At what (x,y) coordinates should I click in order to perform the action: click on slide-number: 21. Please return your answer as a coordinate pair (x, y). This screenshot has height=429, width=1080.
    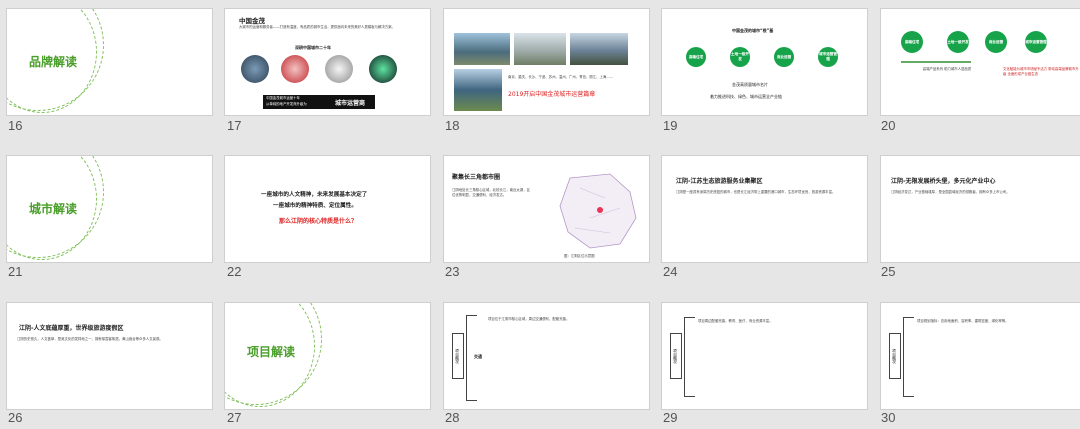
    Looking at the image, I should click on (15, 271).